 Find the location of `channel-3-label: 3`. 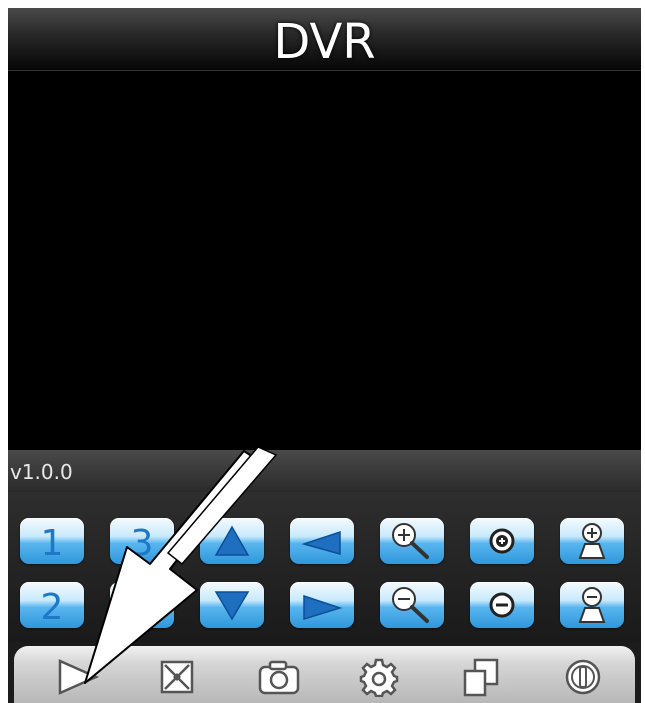

channel-3-label: 3 is located at coordinates (142, 543).